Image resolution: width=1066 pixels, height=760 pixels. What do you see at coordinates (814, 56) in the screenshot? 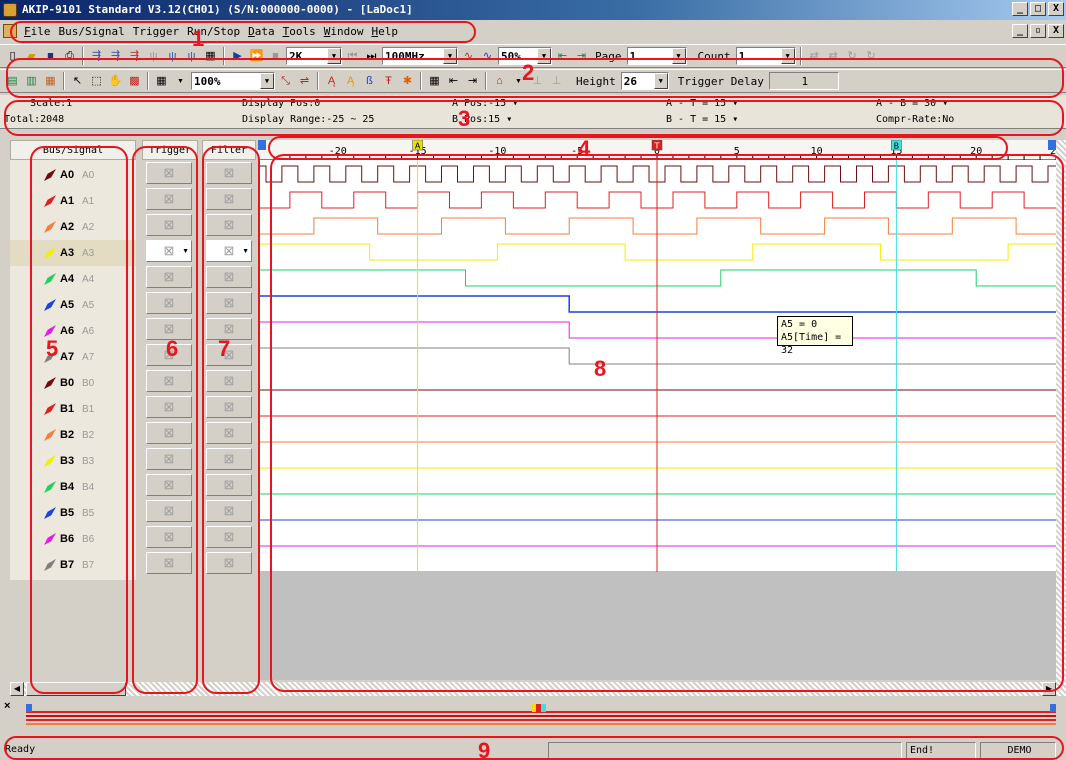
I see `sync-icon: ⇄` at bounding box center [814, 56].